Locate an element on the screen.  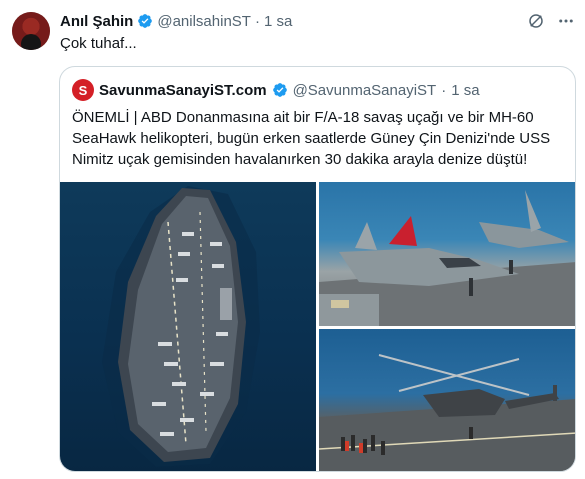
author-name: Anıl Şahin is located at coordinates (96, 21).